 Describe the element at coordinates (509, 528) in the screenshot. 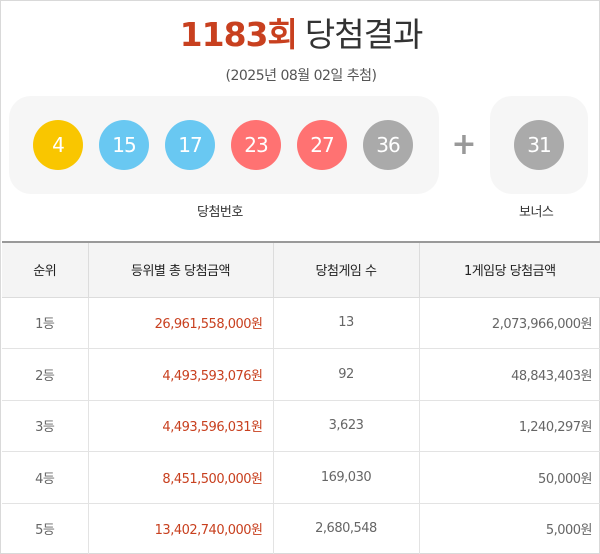

I see `prize-per-game-cell: 5,000원` at that location.